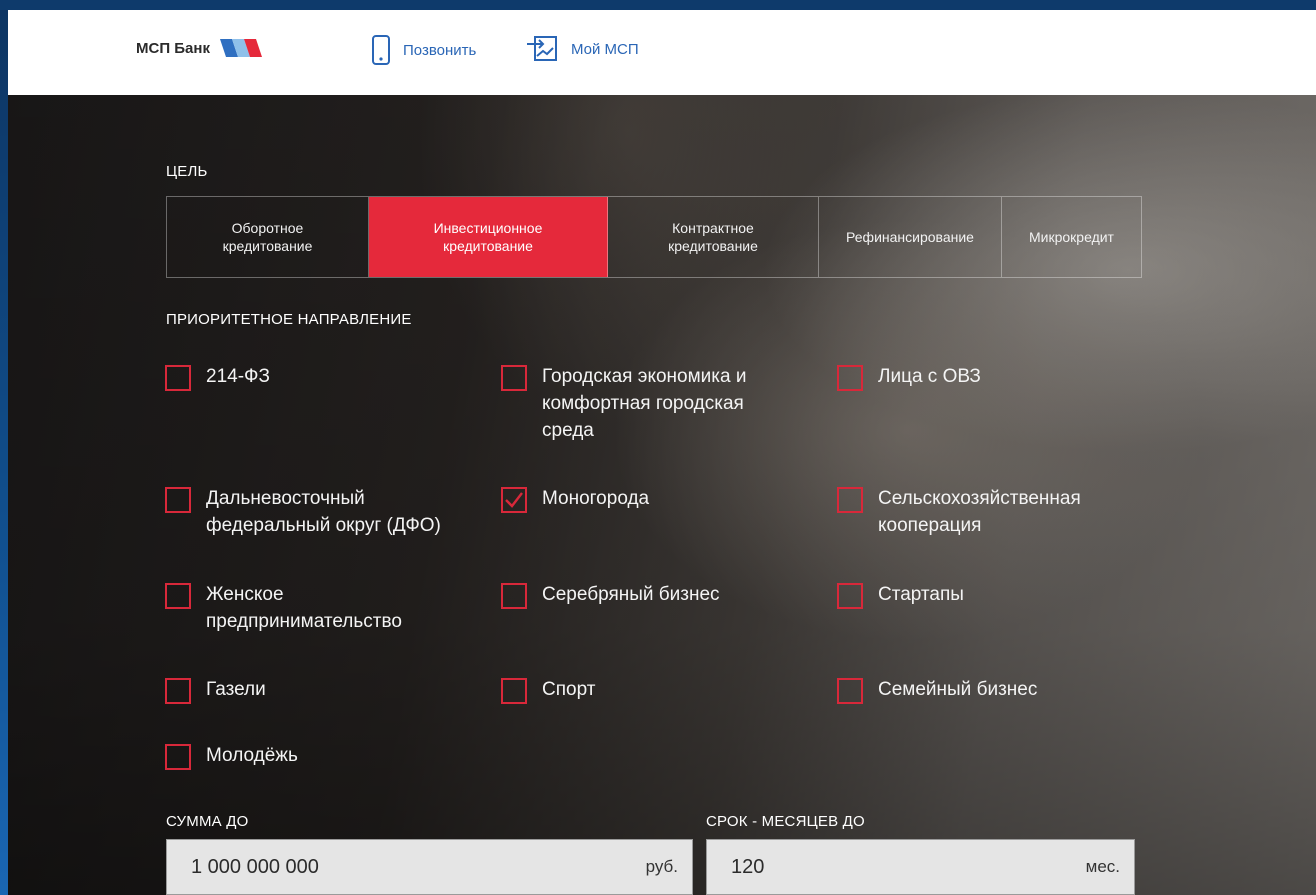 Image resolution: width=1316 pixels, height=895 pixels. What do you see at coordinates (920, 867) in the screenshot?
I see `term-input: 120 мес.` at bounding box center [920, 867].